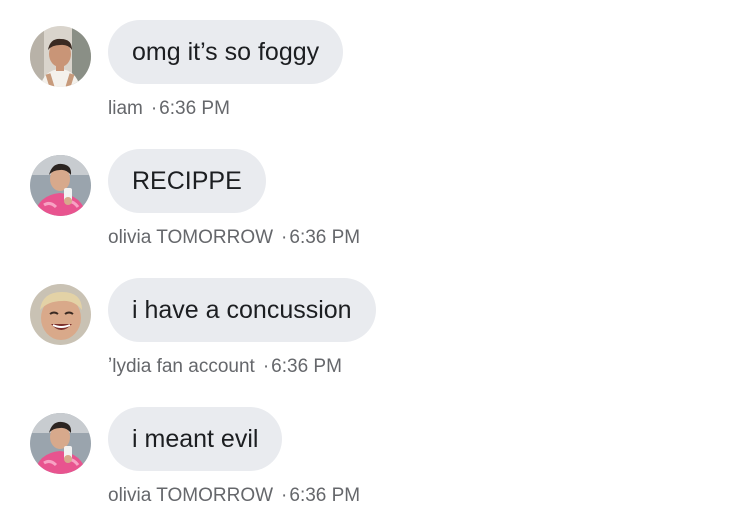  What do you see at coordinates (226, 52) in the screenshot?
I see `message-bubble: omg it’s so foggy` at bounding box center [226, 52].